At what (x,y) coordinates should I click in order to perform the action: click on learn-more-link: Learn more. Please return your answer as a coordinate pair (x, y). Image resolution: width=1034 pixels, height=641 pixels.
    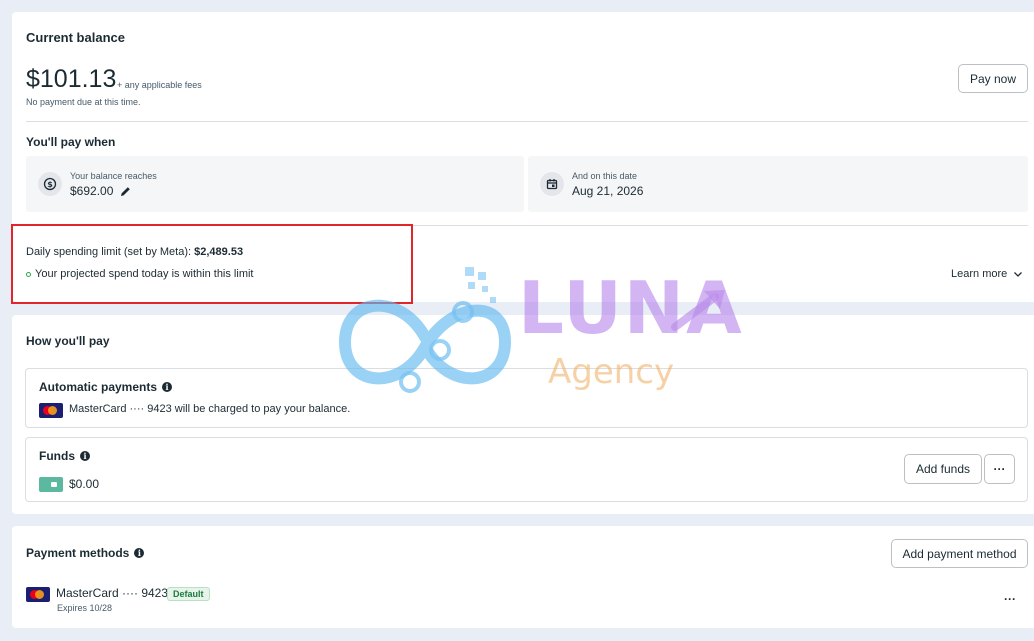
    Looking at the image, I should click on (987, 274).